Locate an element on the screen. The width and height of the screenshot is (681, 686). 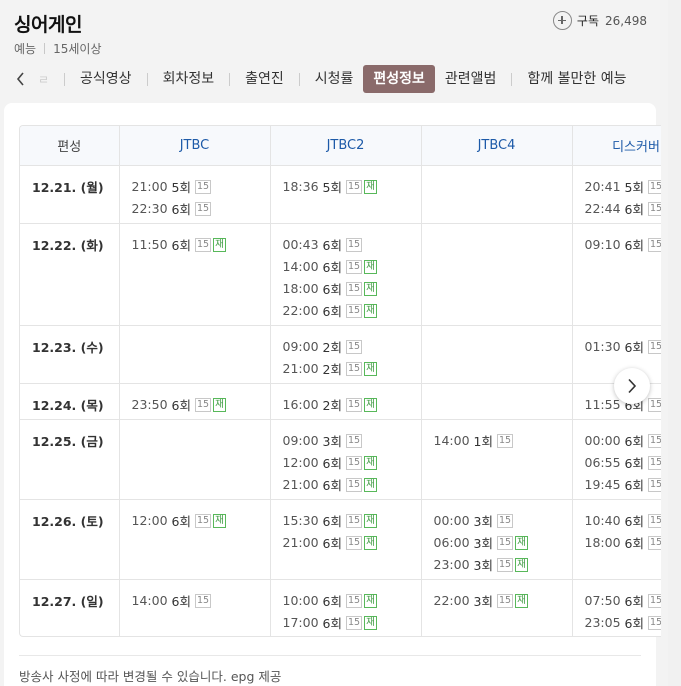
schedule-cell: 20:415회15재22:446회15 is located at coordinates (616, 194).